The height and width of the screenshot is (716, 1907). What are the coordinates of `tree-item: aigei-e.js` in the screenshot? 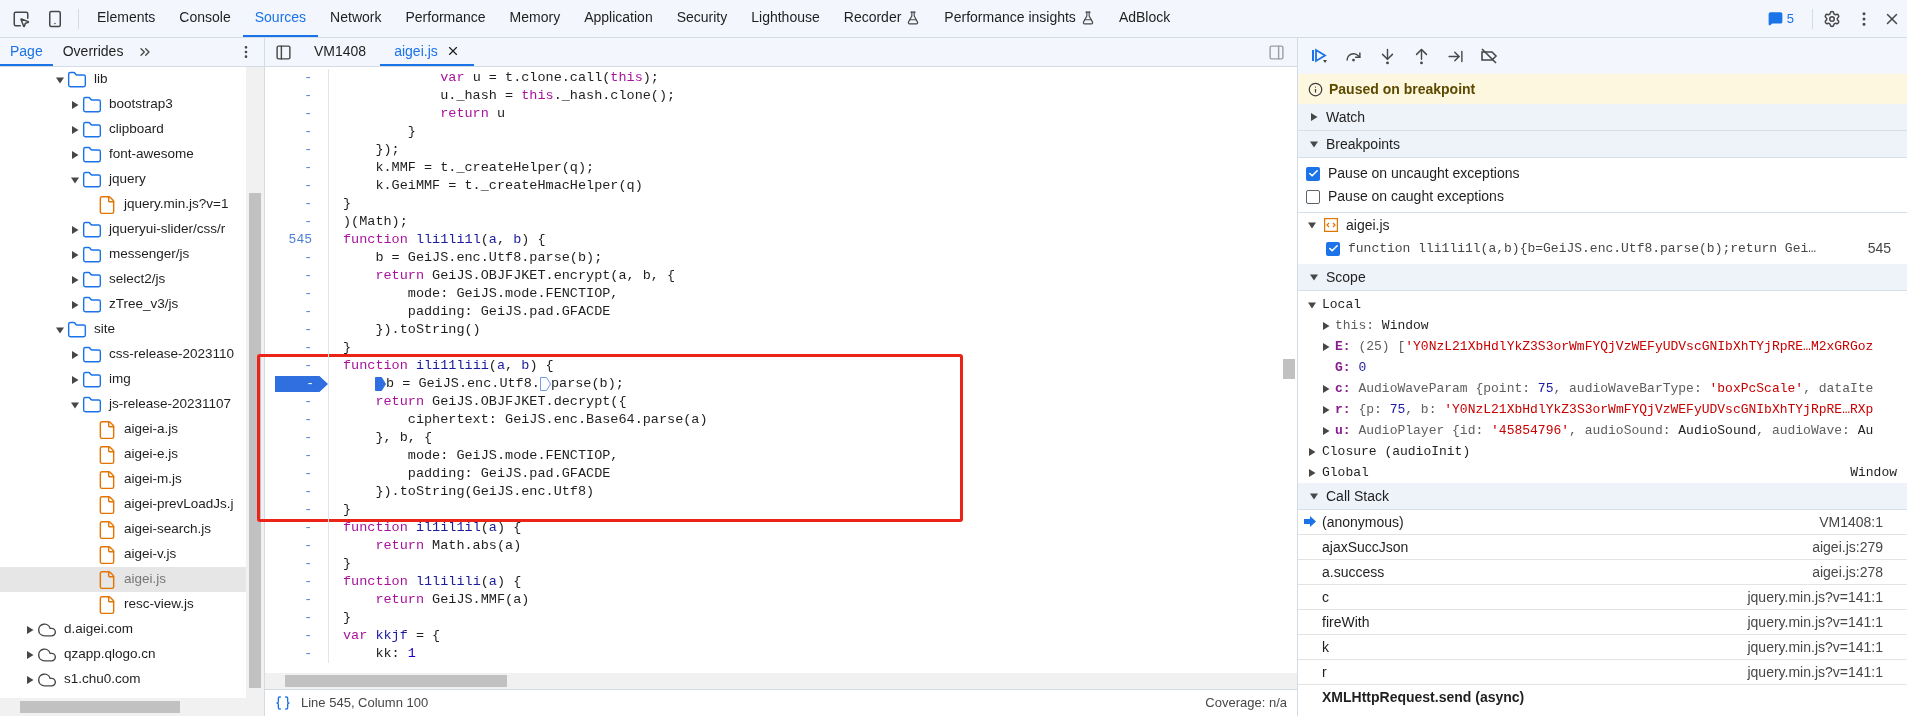 It's located at (123, 454).